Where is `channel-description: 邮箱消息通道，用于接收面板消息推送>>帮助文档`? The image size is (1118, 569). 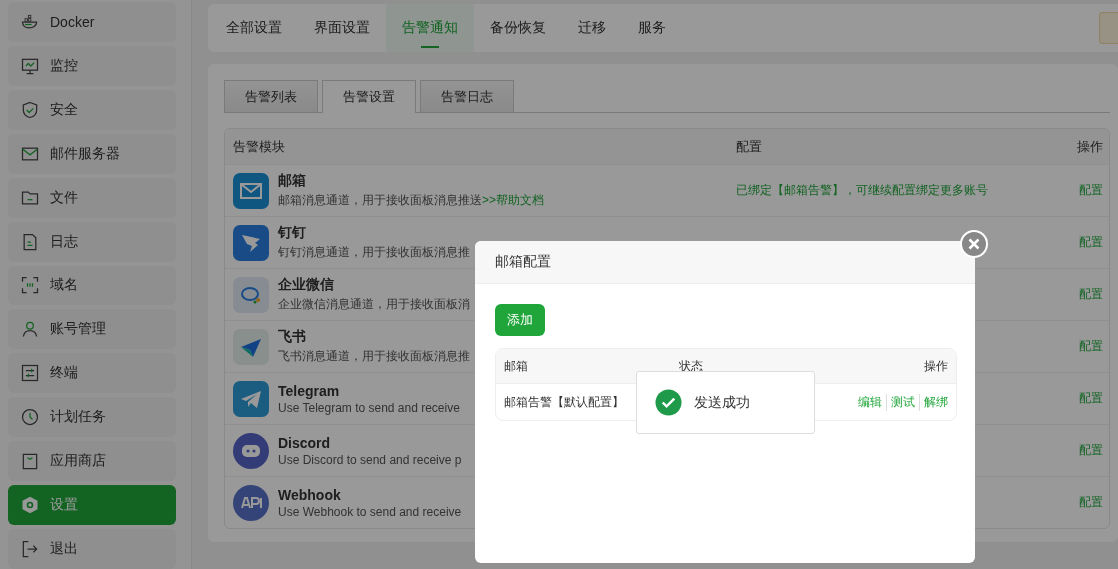 channel-description: 邮箱消息通道，用于接收面板消息推送>>帮助文档 is located at coordinates (411, 200).